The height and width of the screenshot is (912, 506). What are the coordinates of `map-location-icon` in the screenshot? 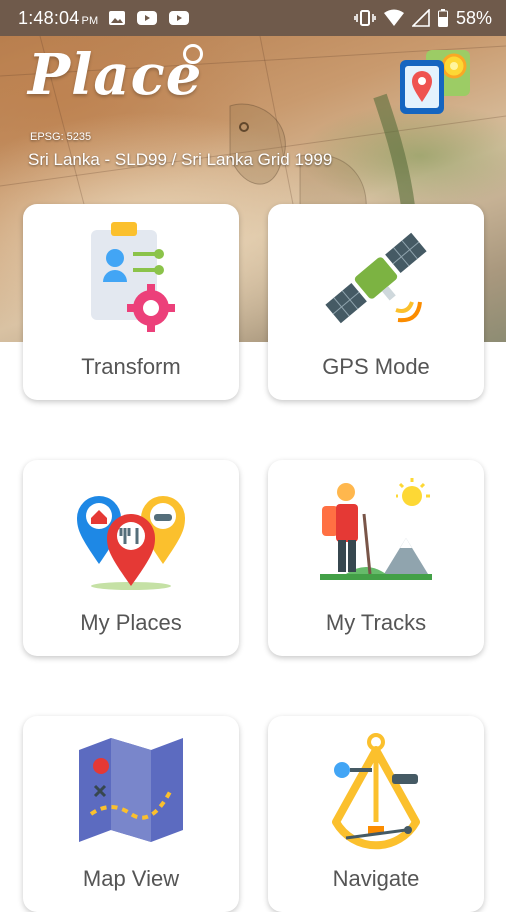 It's located at (435, 82).